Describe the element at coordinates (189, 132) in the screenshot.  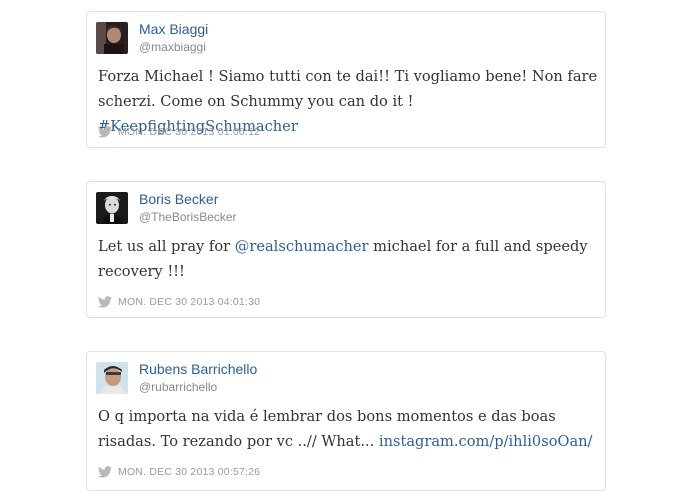
I see `timestamp: MON. DEC 30 2013 01:00:12` at that location.